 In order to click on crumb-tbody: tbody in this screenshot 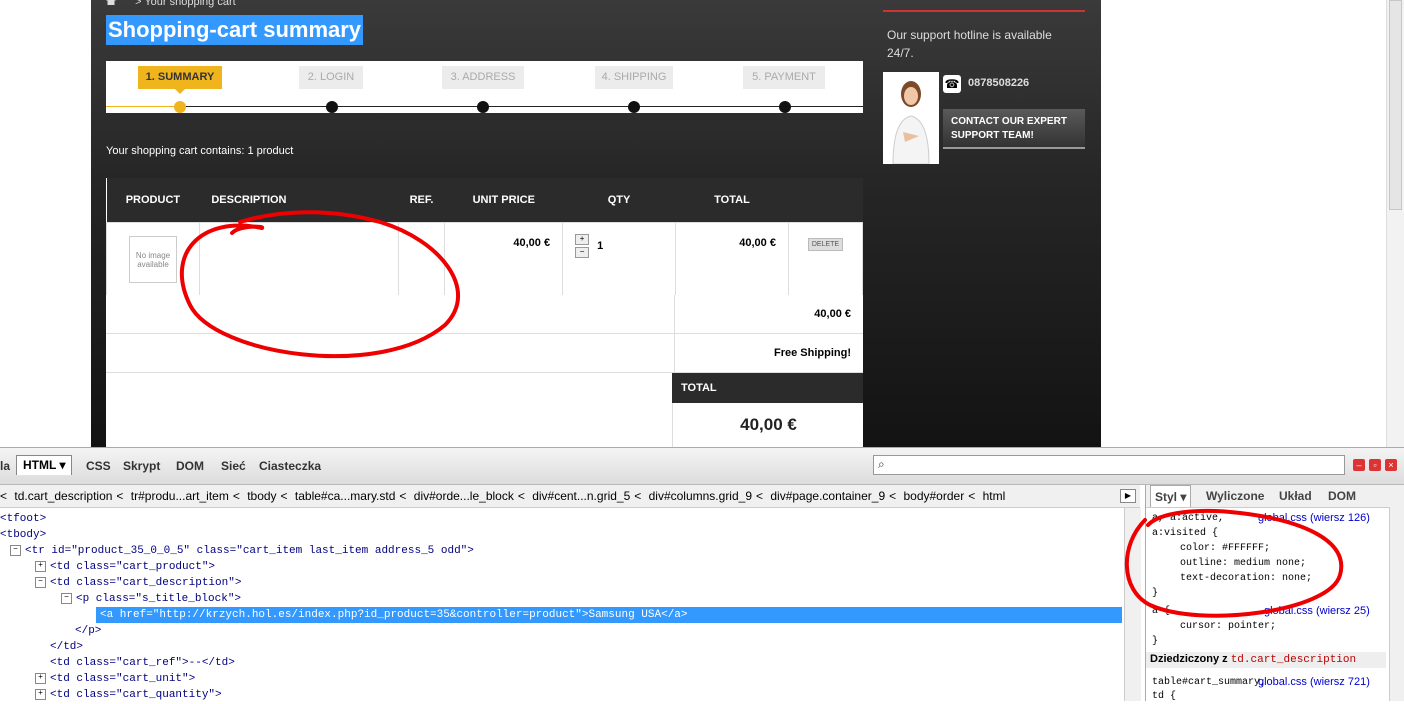, I will do `click(261, 496)`.